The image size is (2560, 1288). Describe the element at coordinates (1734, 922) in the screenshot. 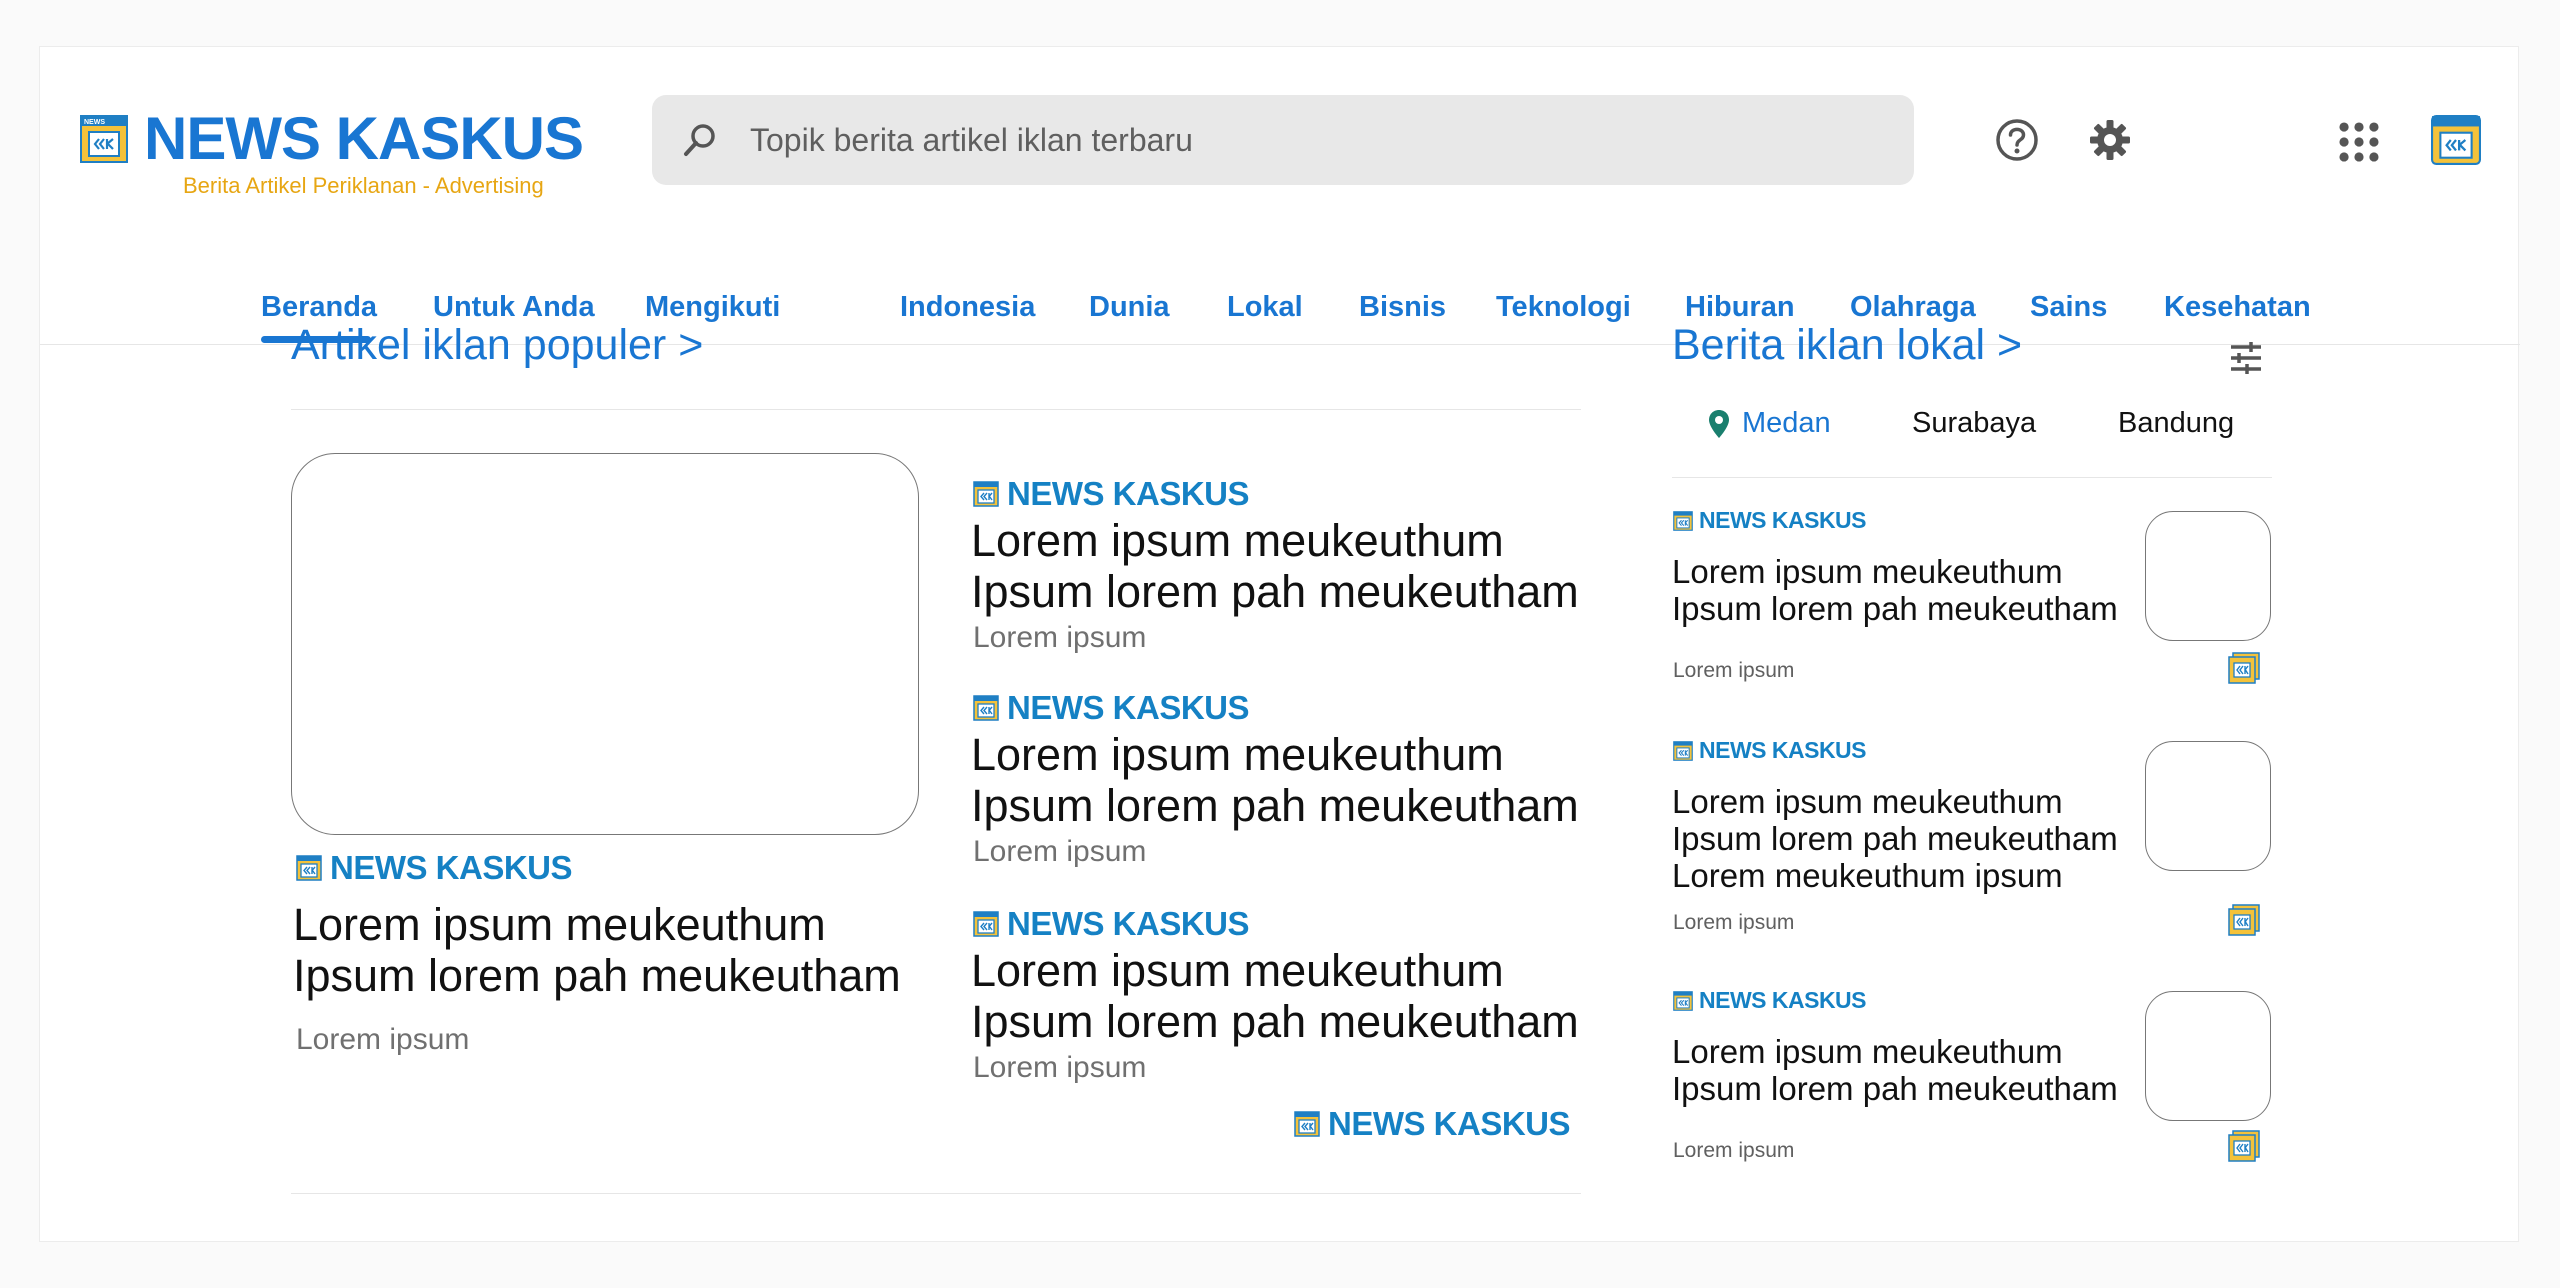

I see `local-article-2-meta: Lorem ipsum` at that location.